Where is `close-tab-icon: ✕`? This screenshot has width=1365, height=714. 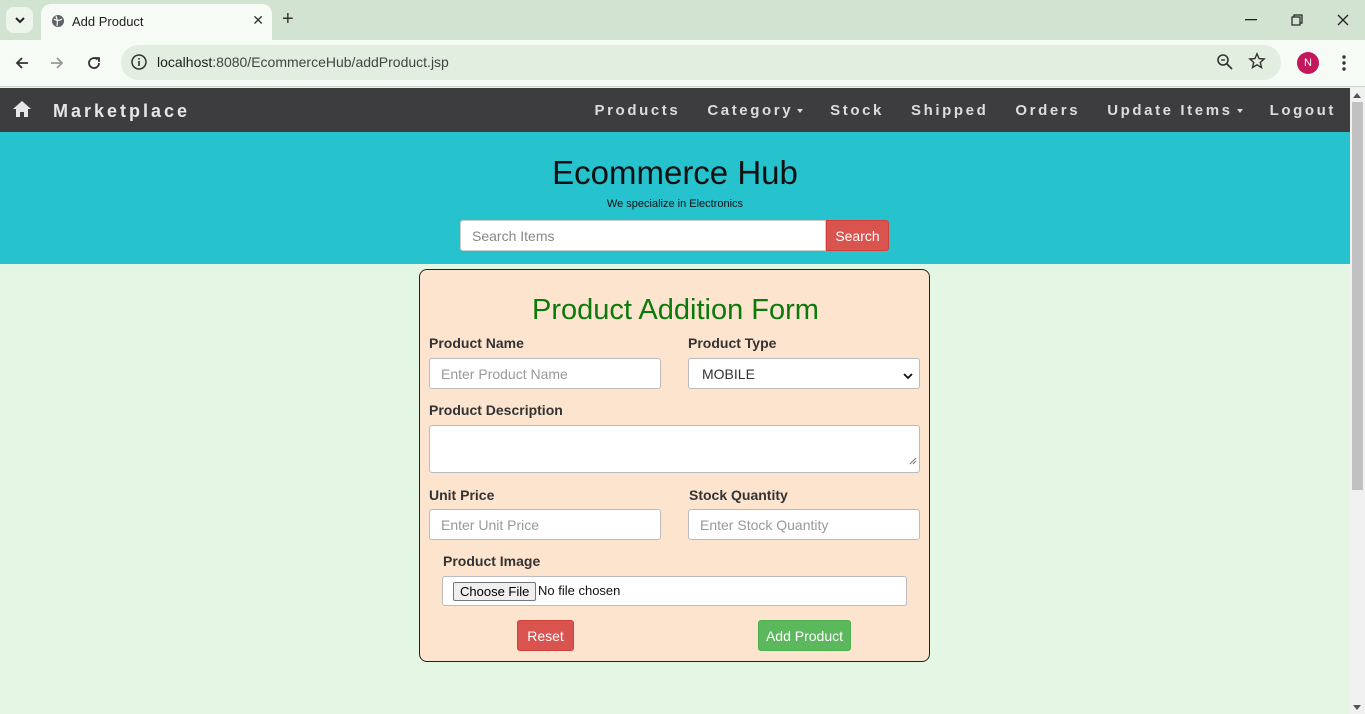 close-tab-icon: ✕ is located at coordinates (258, 20).